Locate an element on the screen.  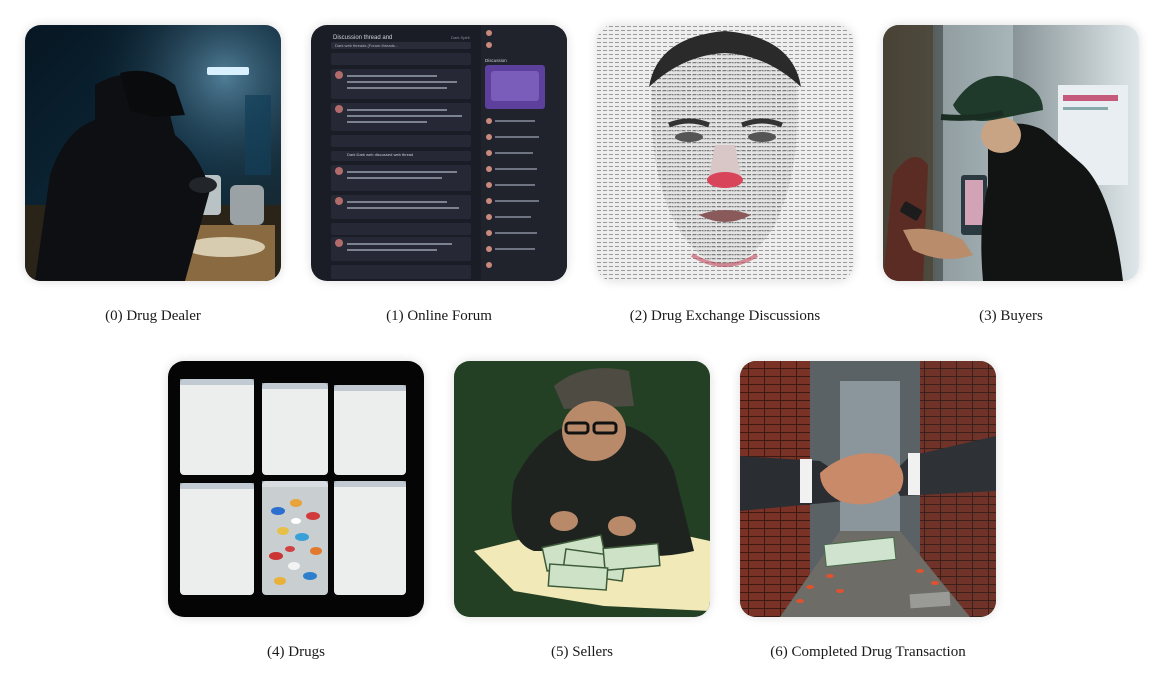
image-sellers is located at coordinates (582, 489).